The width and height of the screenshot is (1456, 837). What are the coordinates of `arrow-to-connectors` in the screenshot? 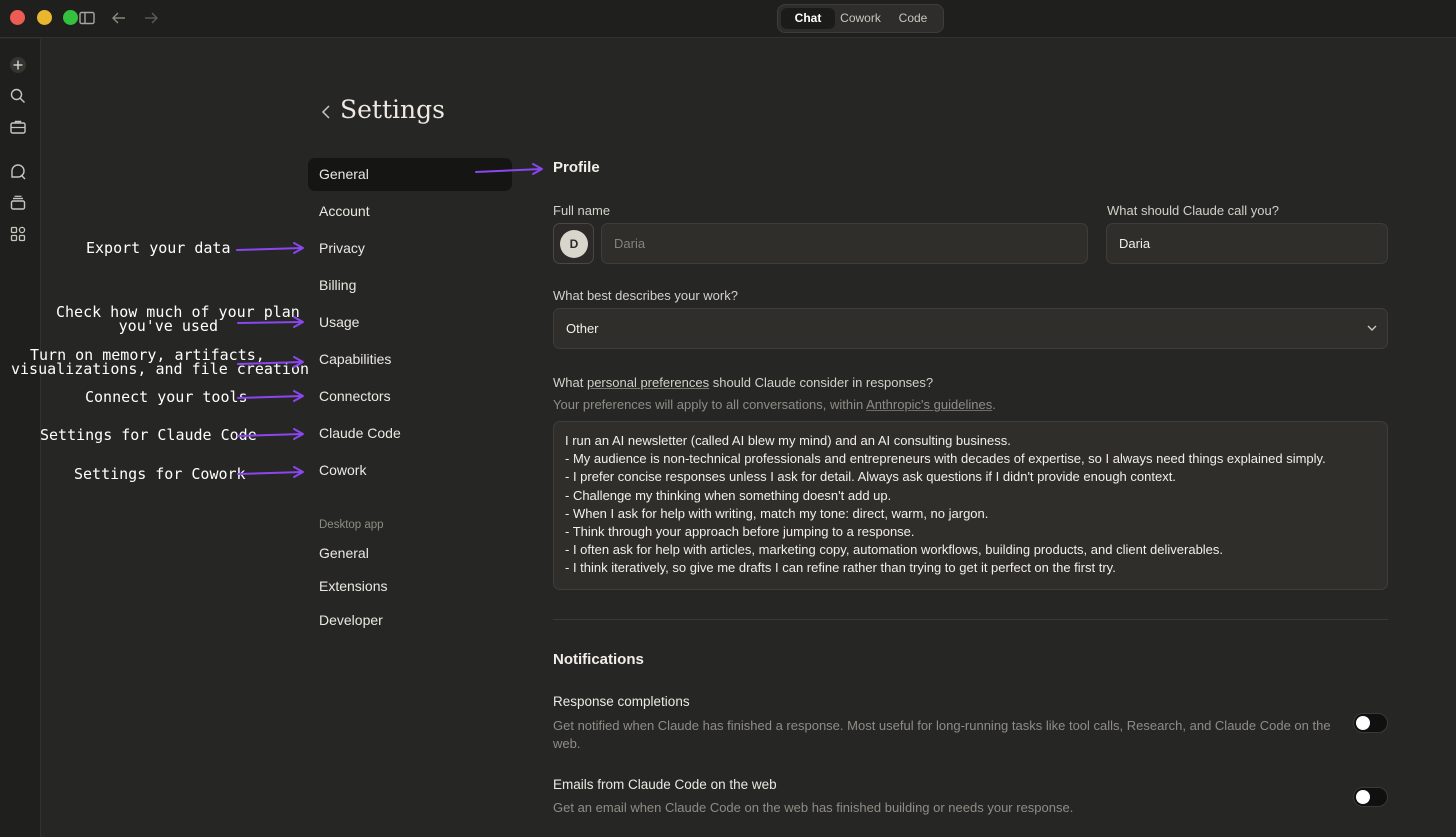 It's located at (270, 397).